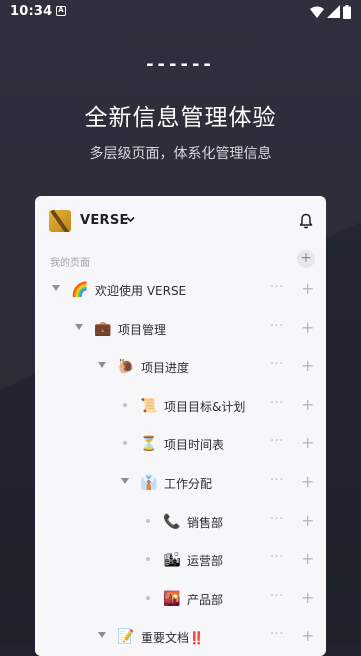  What do you see at coordinates (180, 330) in the screenshot?
I see `tree-row: 💼 项目管理 ··· +` at bounding box center [180, 330].